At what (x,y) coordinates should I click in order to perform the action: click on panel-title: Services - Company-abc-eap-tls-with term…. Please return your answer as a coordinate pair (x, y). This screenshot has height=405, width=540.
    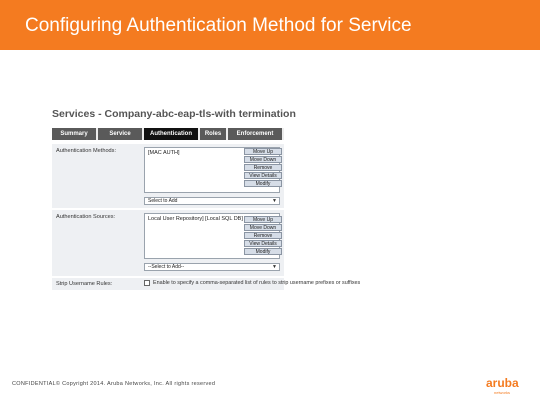
    Looking at the image, I should click on (174, 114).